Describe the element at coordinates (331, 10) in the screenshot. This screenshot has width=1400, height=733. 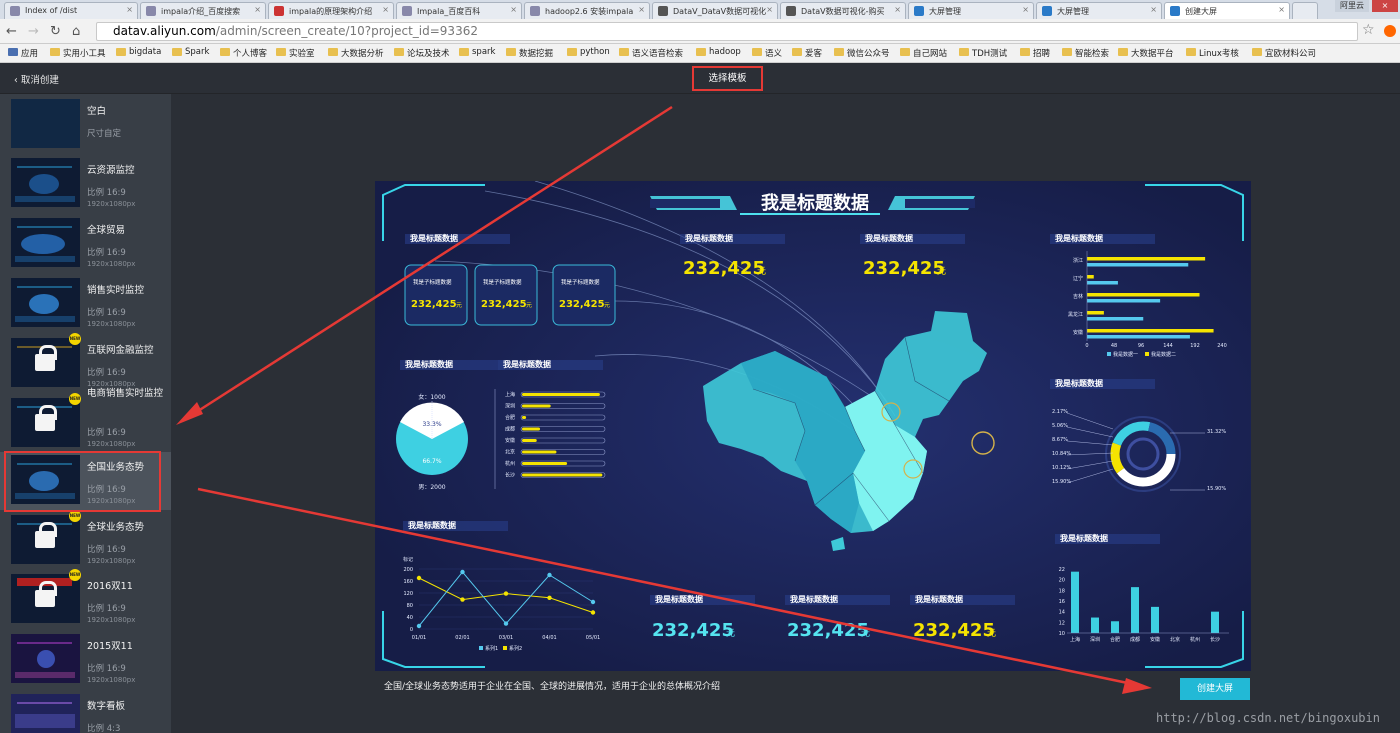
I see `browser-tab: impala的原理架构介绍 ×` at that location.